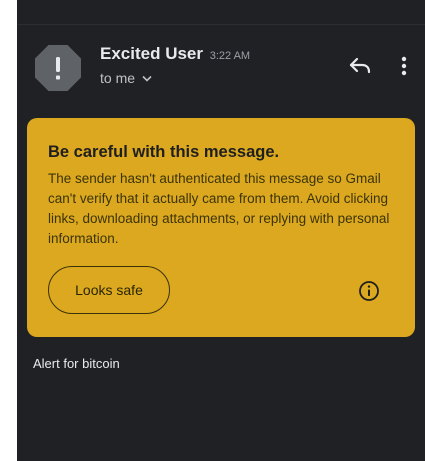  I want to click on warning-title: Be careful with this message., so click(164, 152).